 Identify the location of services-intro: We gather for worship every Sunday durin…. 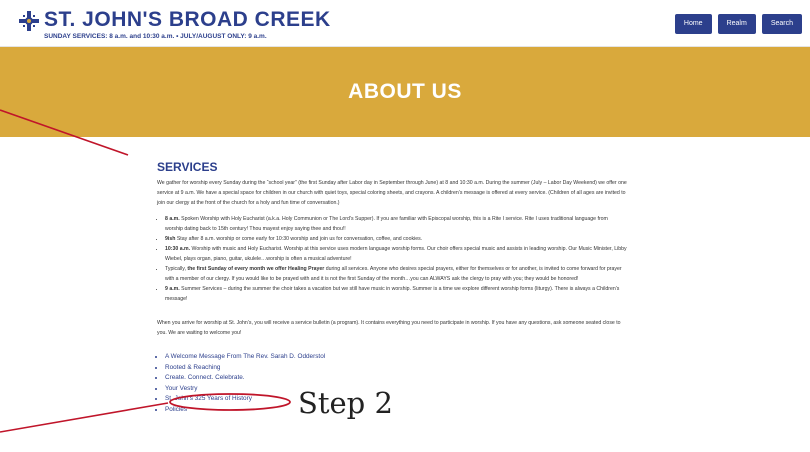
(392, 193).